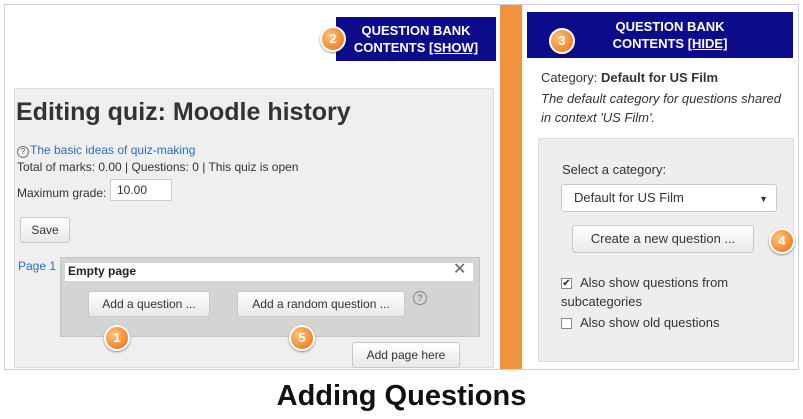 The width and height of the screenshot is (803, 419). I want to click on category-select: Default for US Film ▼, so click(669, 198).